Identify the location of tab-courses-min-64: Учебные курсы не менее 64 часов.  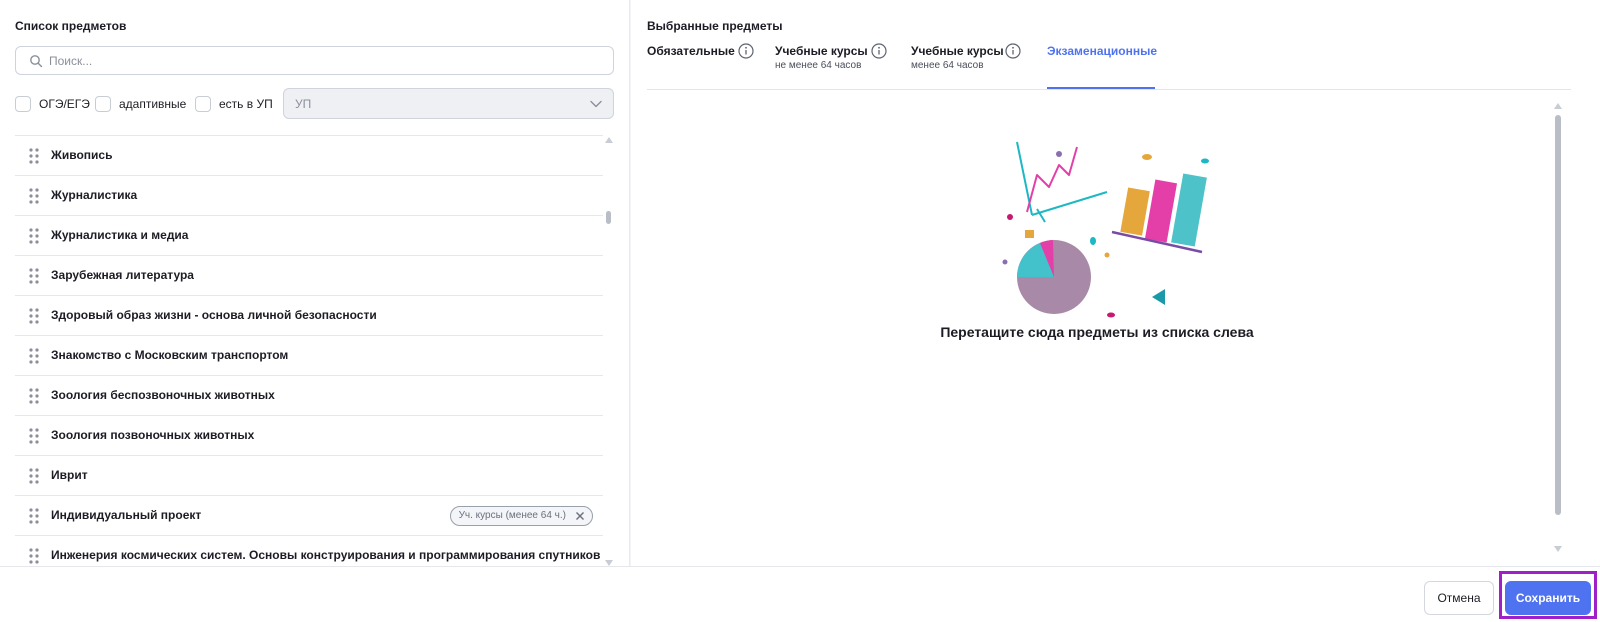
(831, 57).